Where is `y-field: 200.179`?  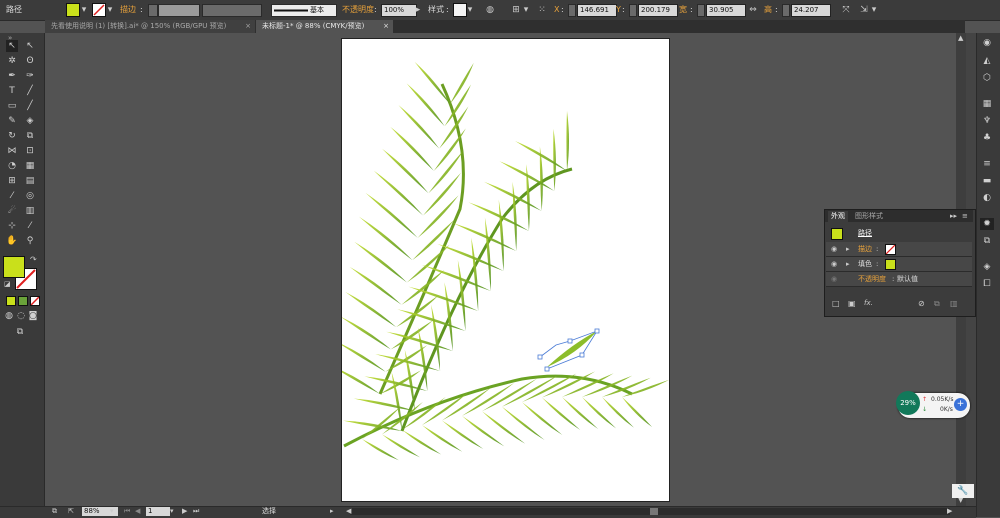
y-field: 200.179 is located at coordinates (658, 10).